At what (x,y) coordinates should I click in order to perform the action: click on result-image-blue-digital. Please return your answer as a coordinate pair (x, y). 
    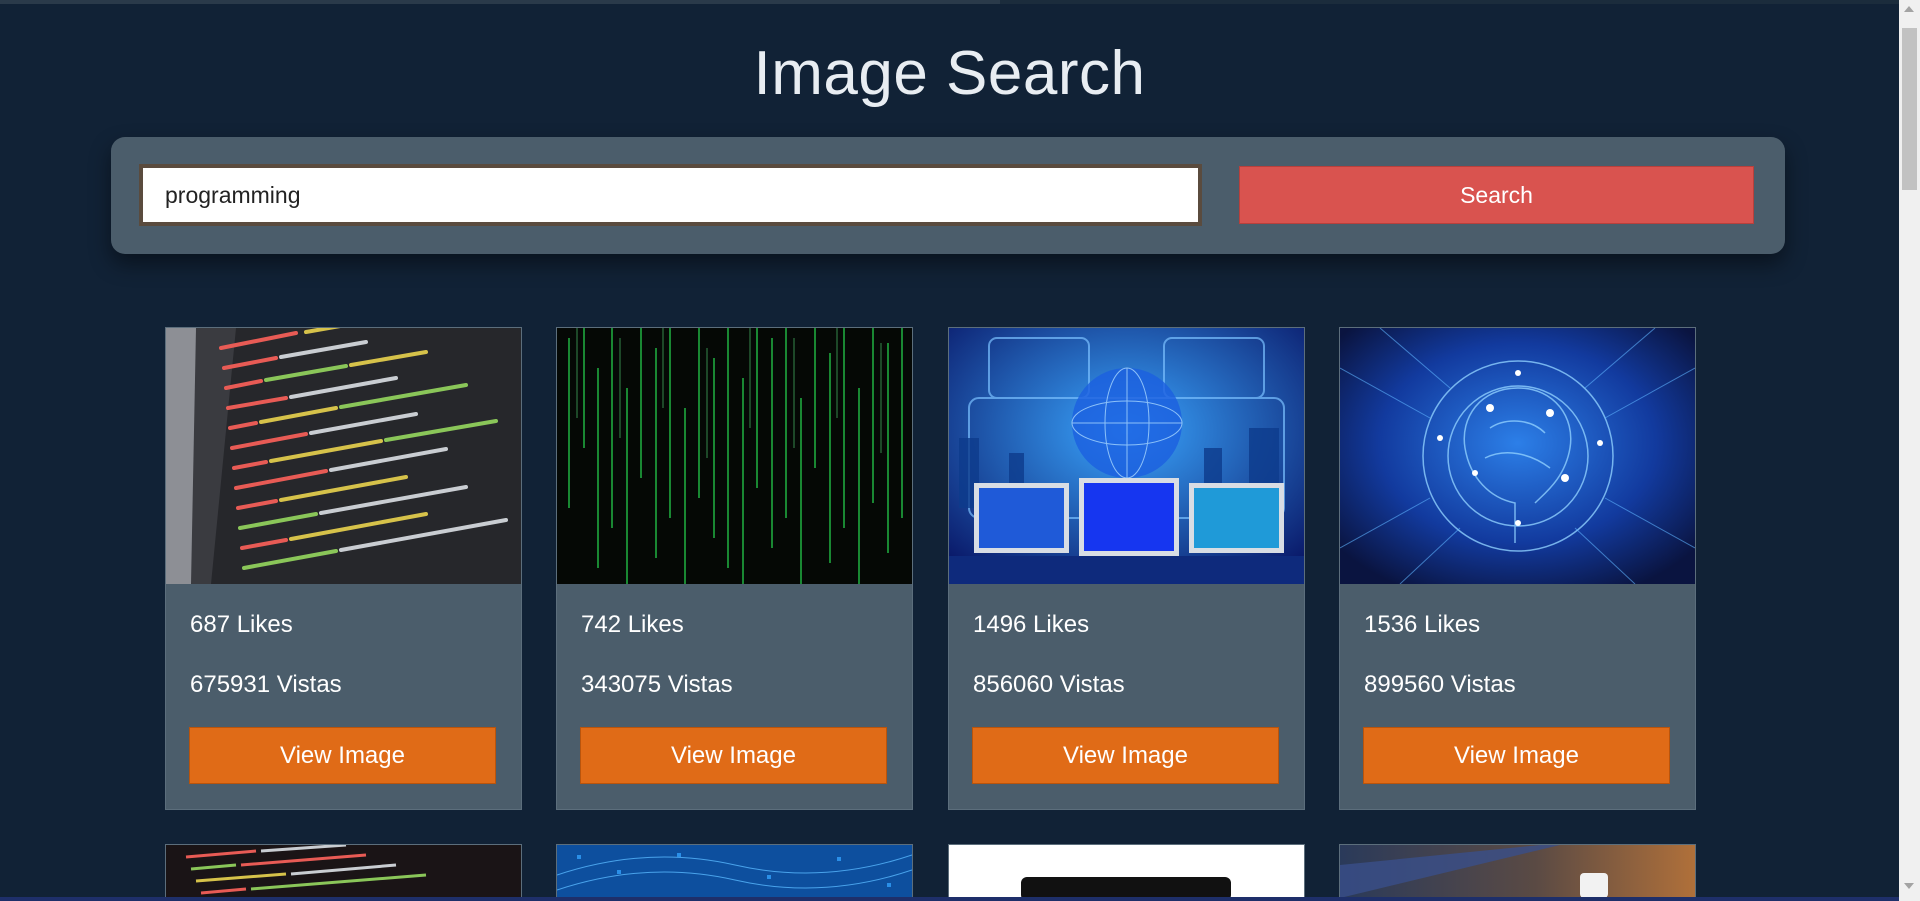
    Looking at the image, I should click on (734, 871).